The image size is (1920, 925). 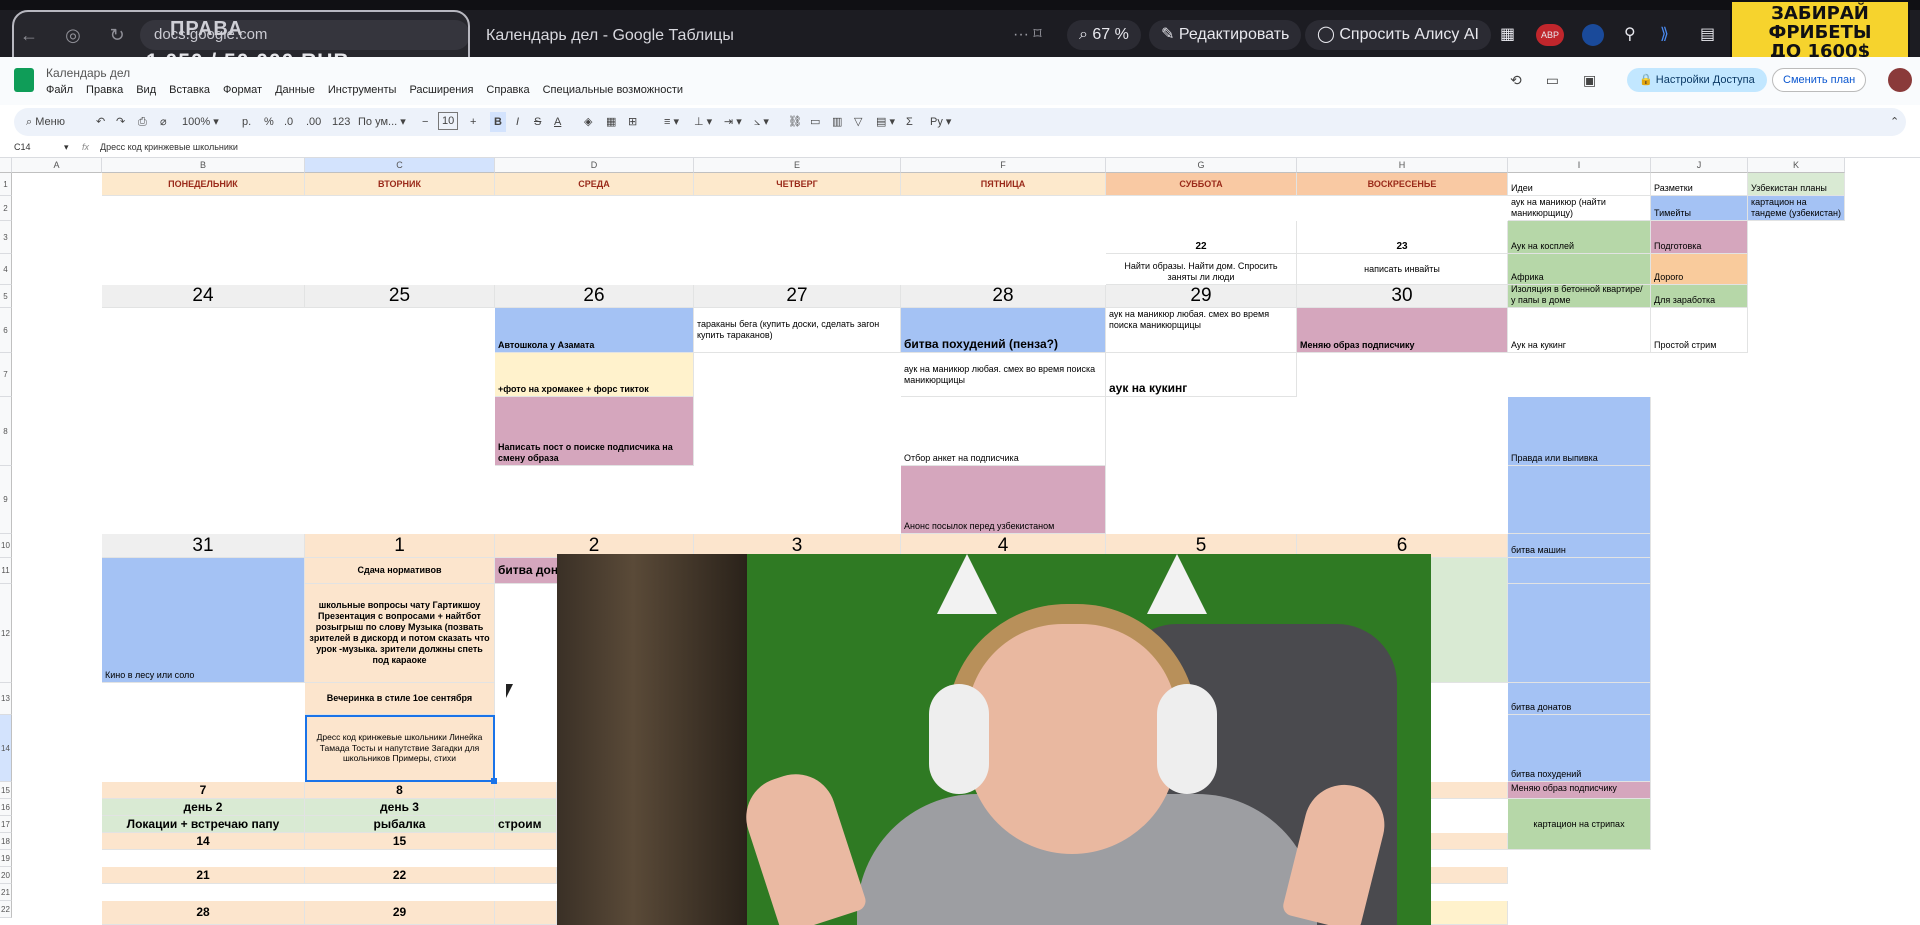 I want to click on date-25: 25, so click(x=400, y=296).